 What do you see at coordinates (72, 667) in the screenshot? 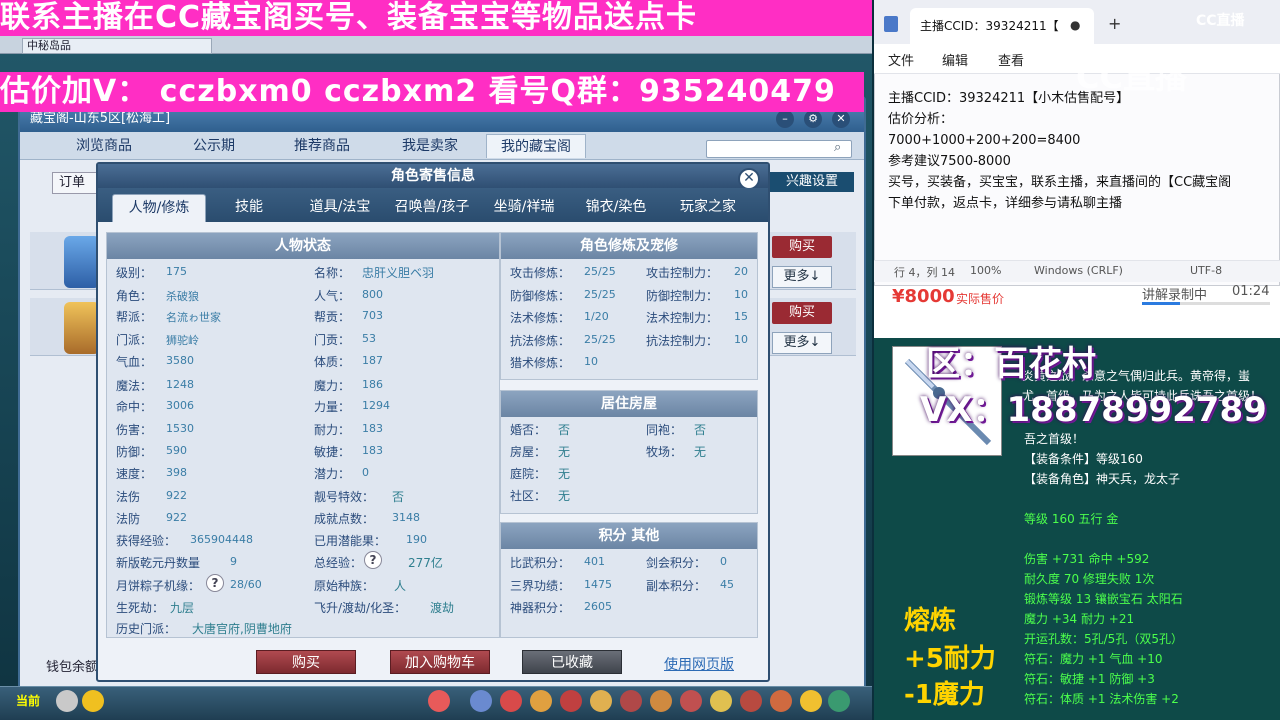
I see `wallet-label: 钱包余额` at bounding box center [72, 667].